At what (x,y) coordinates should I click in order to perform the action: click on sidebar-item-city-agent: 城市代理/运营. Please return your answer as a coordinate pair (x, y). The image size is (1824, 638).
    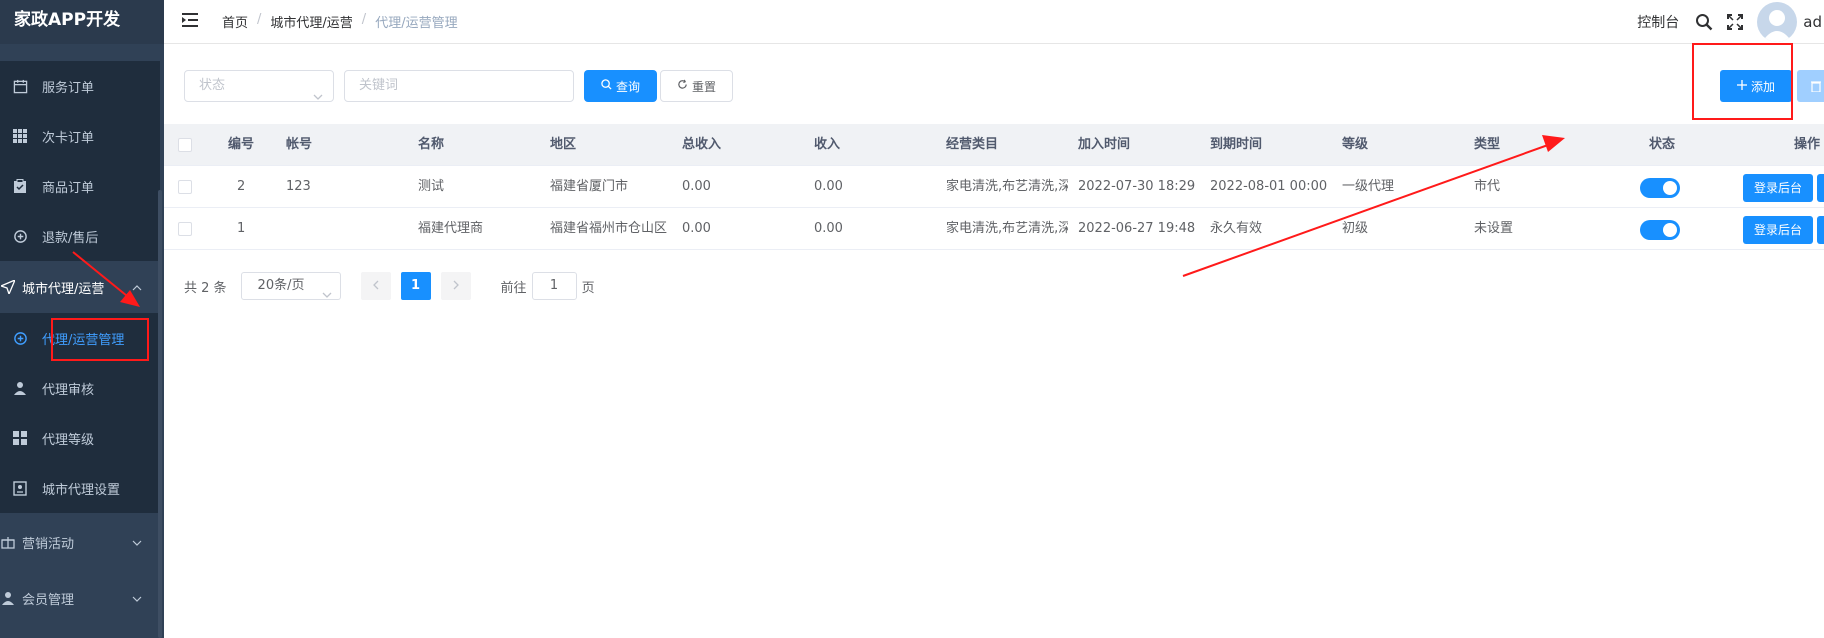
    Looking at the image, I should click on (80, 287).